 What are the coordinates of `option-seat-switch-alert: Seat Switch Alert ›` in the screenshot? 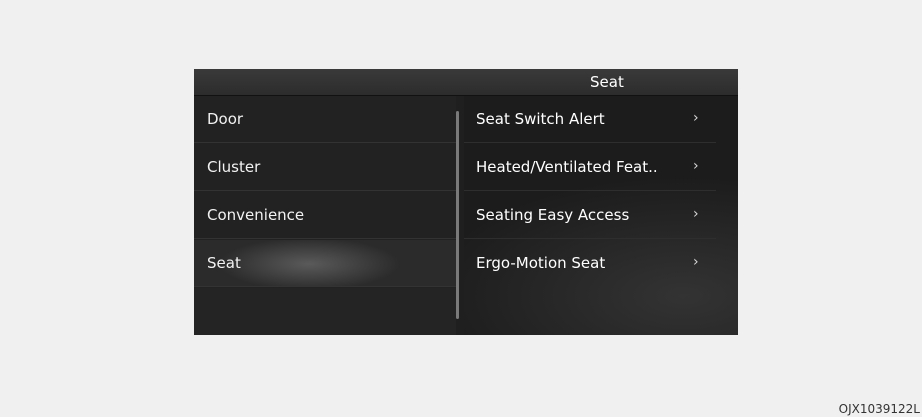 It's located at (590, 119).